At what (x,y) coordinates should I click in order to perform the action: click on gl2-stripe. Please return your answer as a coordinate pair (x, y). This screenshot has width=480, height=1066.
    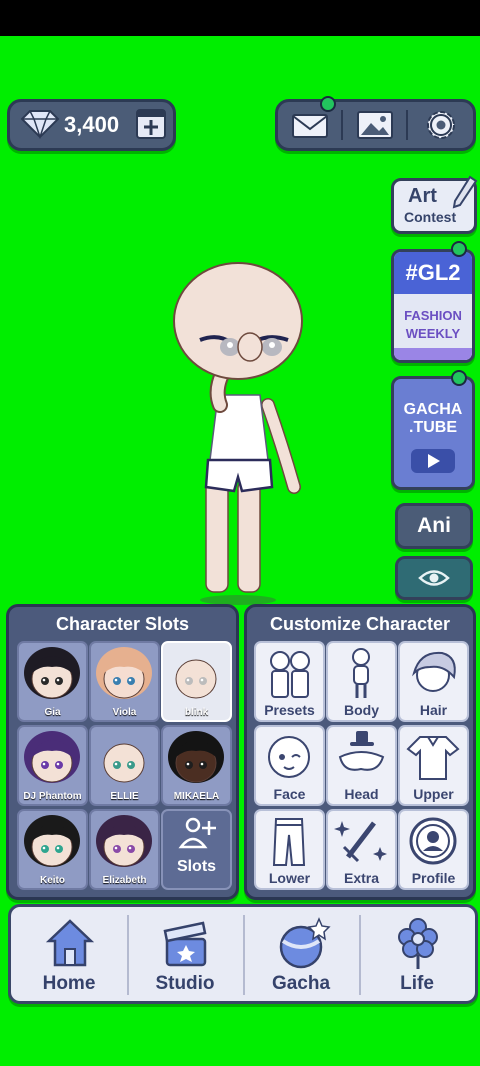
    Looking at the image, I should click on (433, 354).